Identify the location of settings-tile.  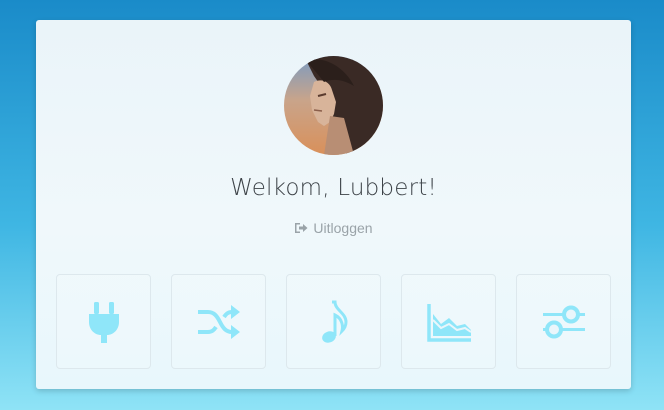
(563, 321).